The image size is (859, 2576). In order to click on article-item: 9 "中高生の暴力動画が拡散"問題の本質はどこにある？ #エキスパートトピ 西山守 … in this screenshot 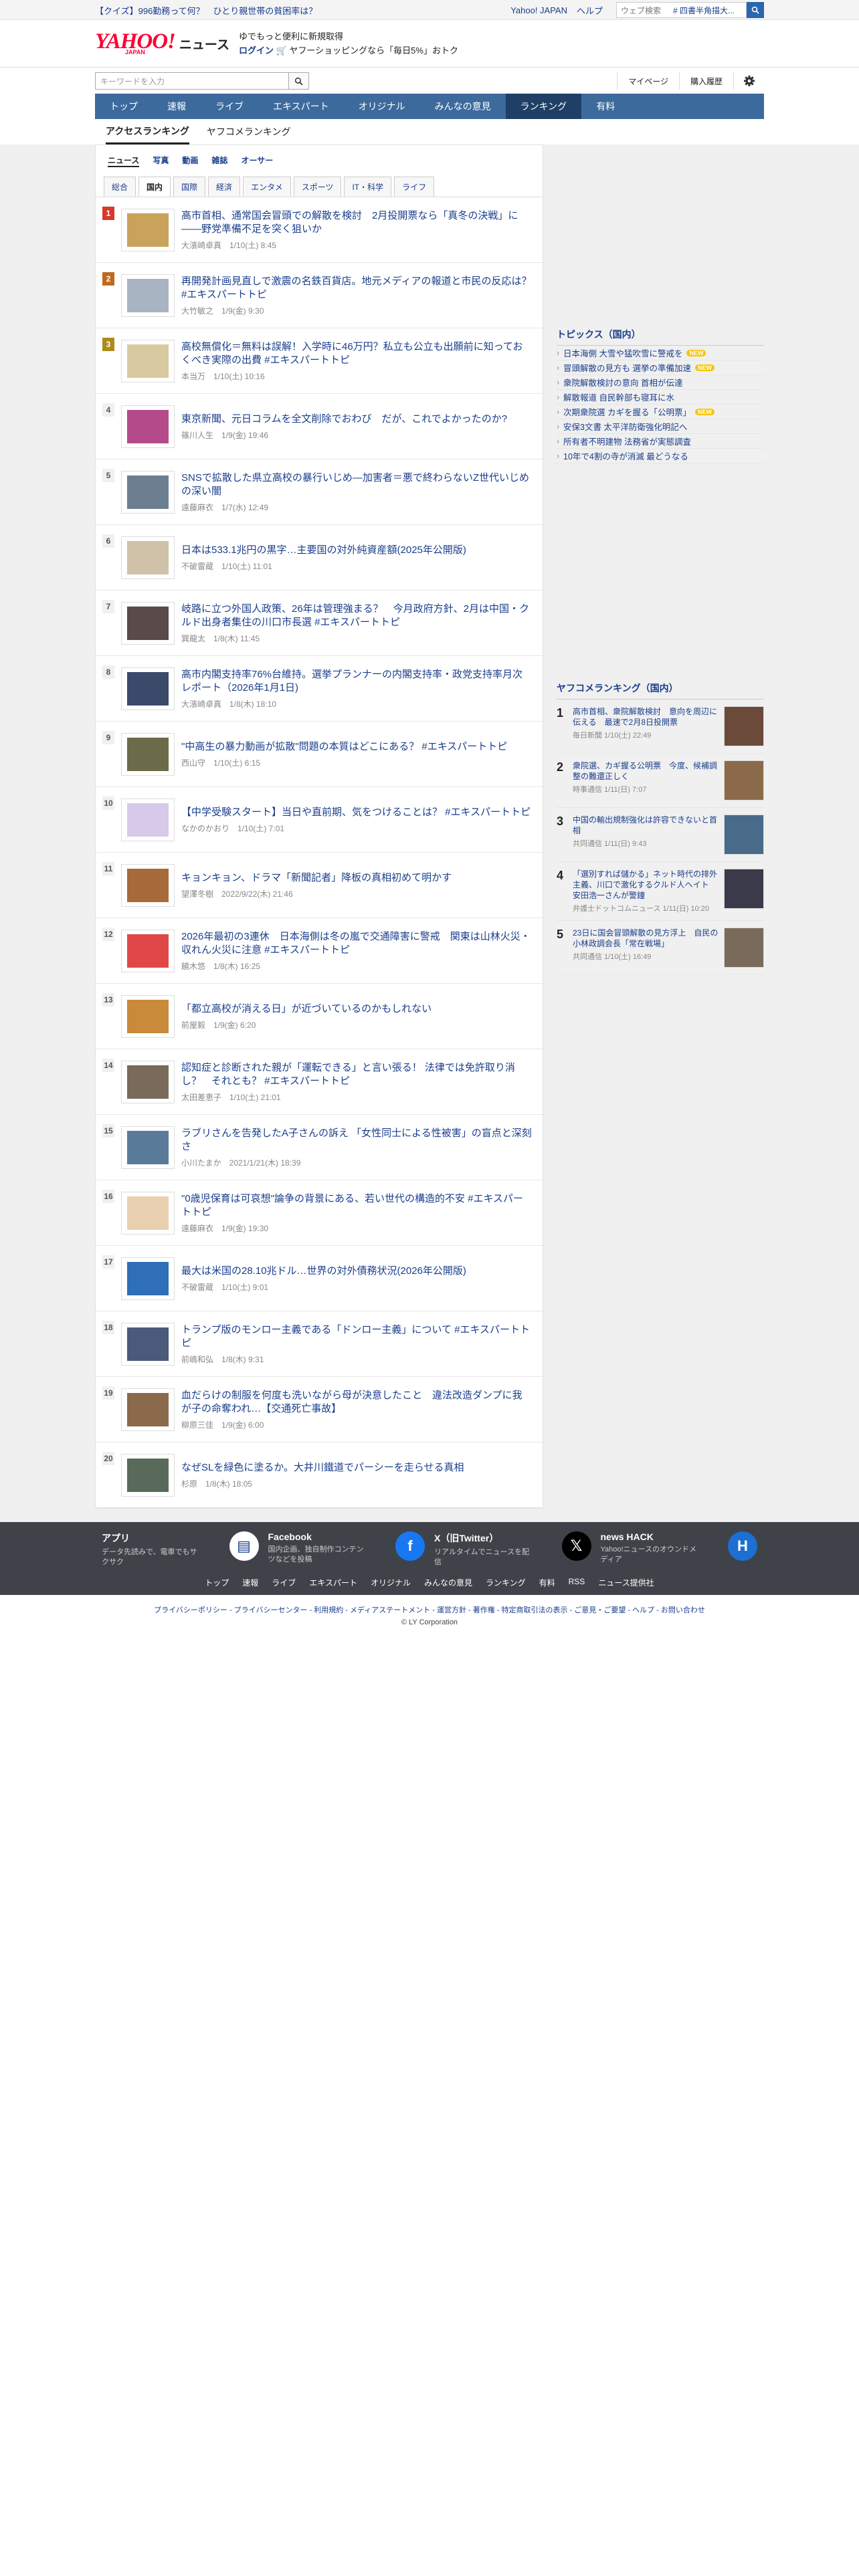, I will do `click(319, 755)`.